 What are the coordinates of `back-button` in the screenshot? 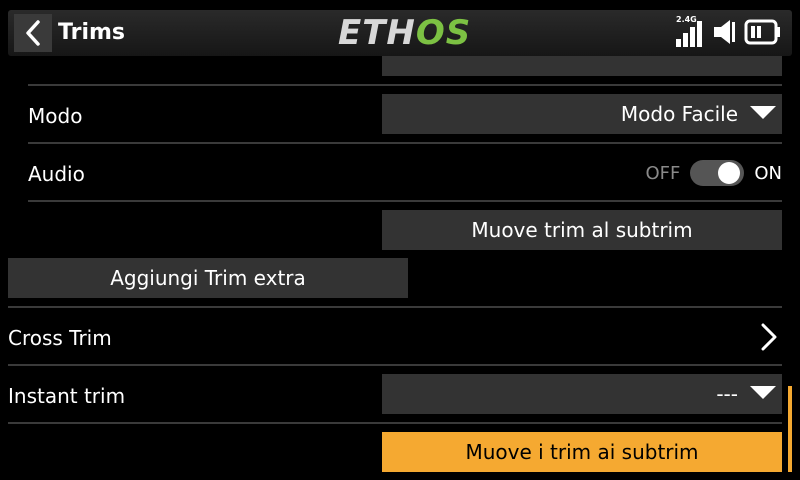 It's located at (33, 33).